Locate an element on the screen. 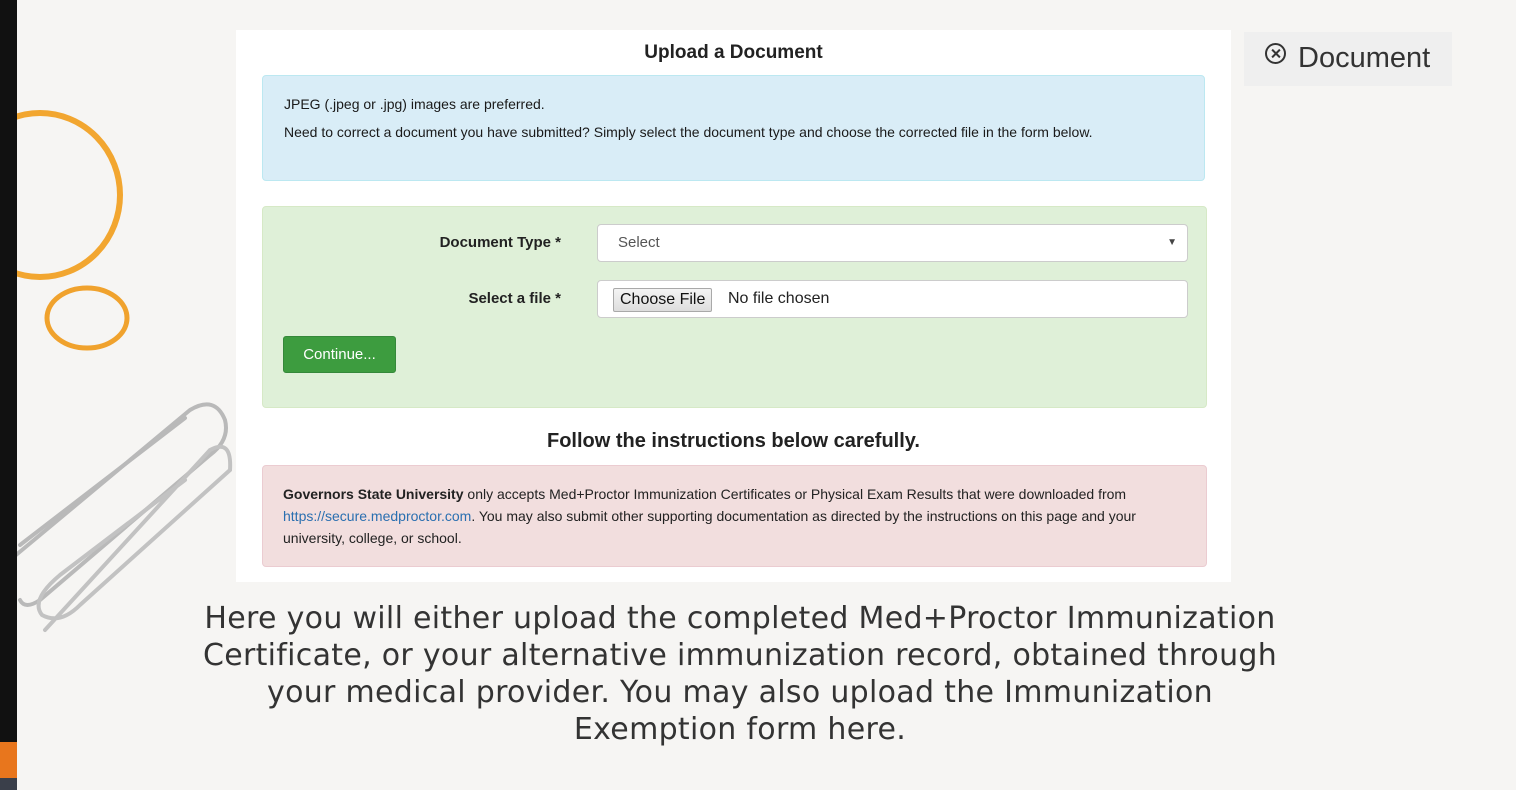 This screenshot has width=1516, height=790. university-name: Governors State University is located at coordinates (373, 494).